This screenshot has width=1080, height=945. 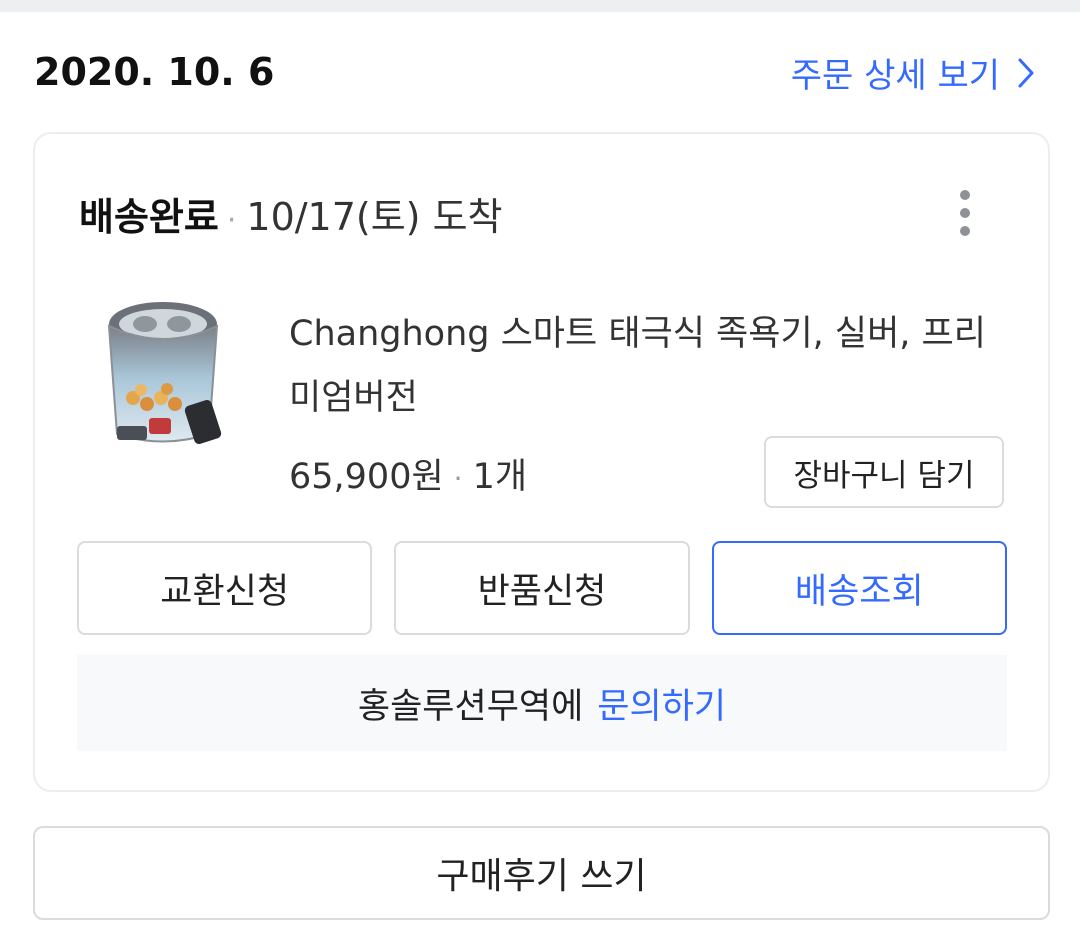 I want to click on exchange-request-button: 교환신청, so click(x=225, y=588).